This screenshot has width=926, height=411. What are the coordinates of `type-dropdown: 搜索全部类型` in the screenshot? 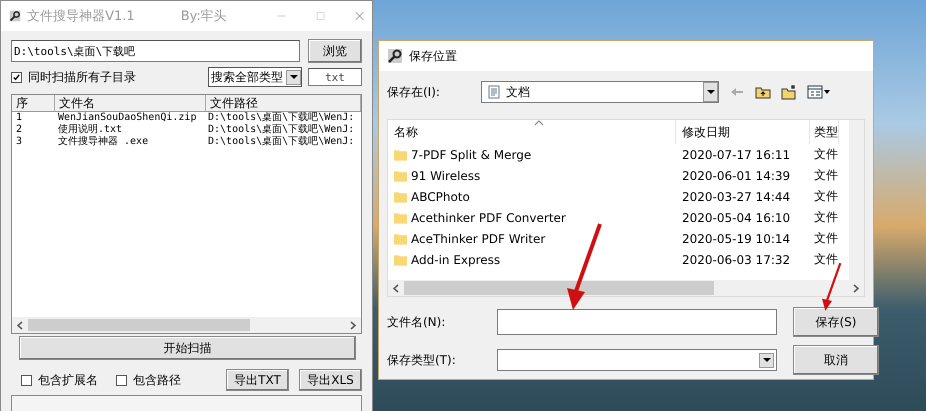 It's located at (255, 77).